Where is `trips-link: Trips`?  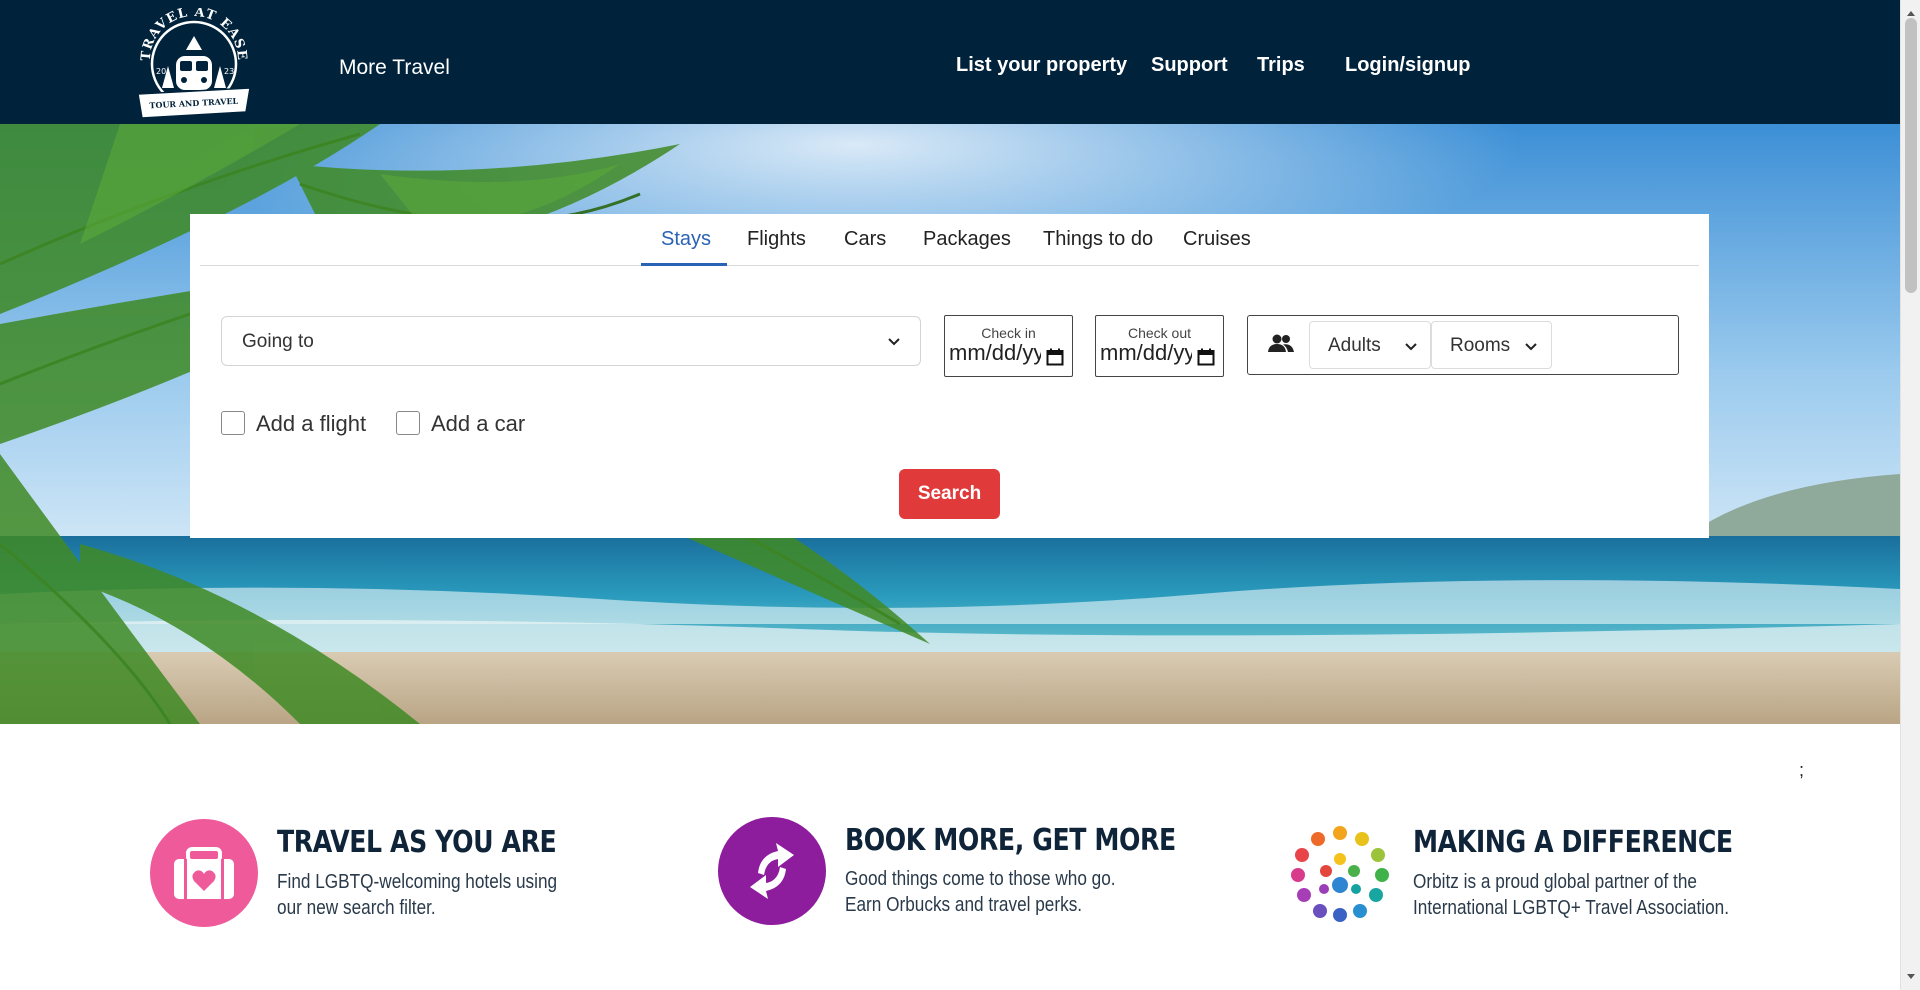
trips-link: Trips is located at coordinates (1281, 65).